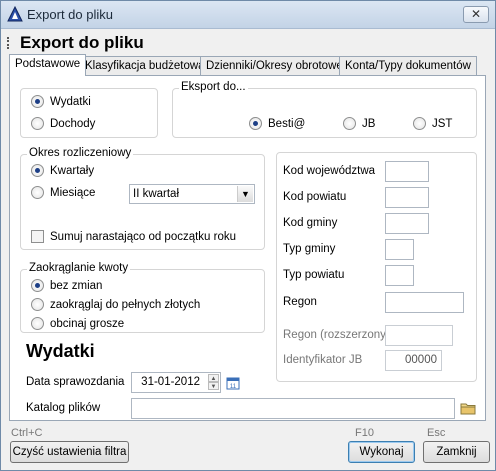 This screenshot has height=471, width=496. I want to click on tab-konta-typy-dokumentow: Konta/Typy dokumentów, so click(408, 66).